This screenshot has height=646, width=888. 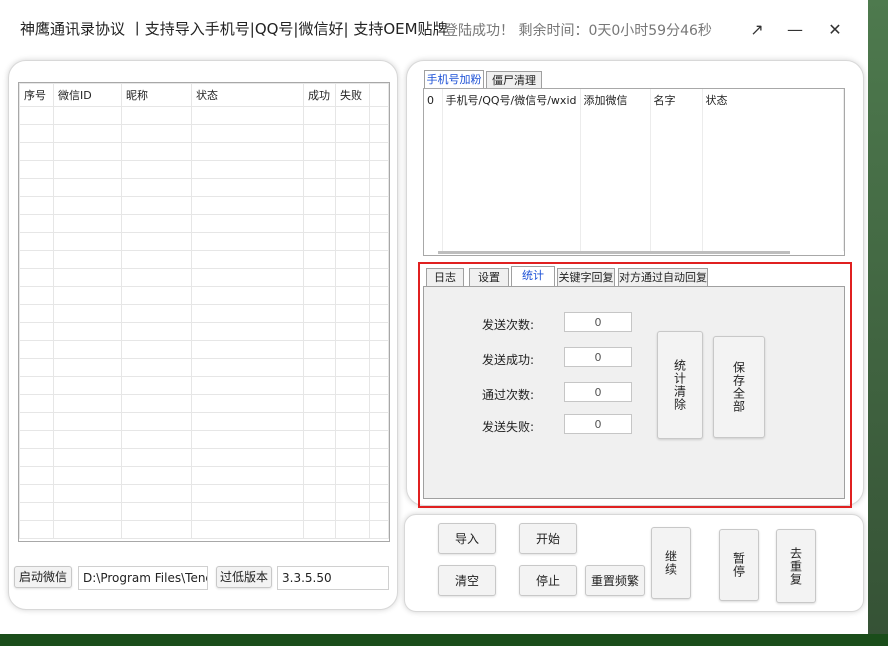 I want to click on contact-list: 0 手机号/QQ号/微信号/wxid 添加微信 名字 状态, so click(x=634, y=172).